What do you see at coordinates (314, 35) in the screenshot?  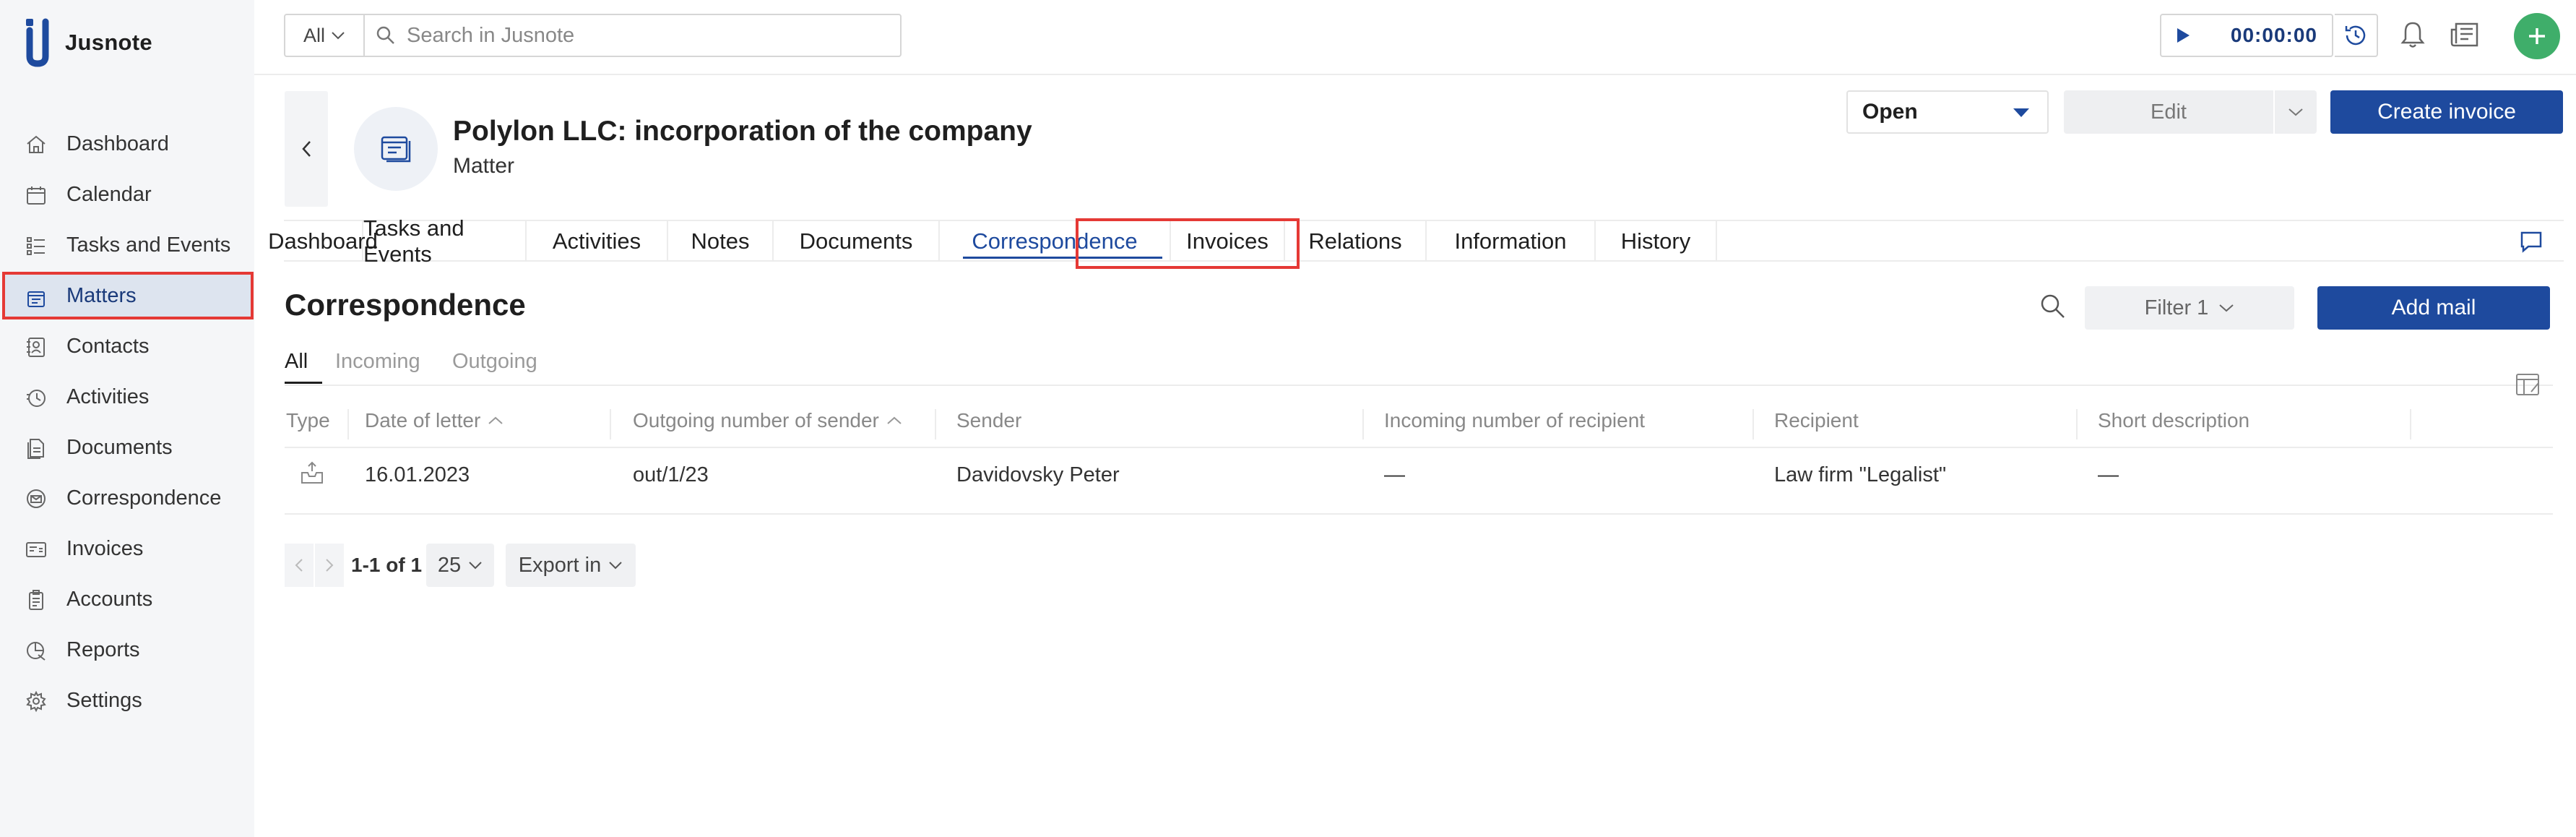 I see `search-scope-value: All` at bounding box center [314, 35].